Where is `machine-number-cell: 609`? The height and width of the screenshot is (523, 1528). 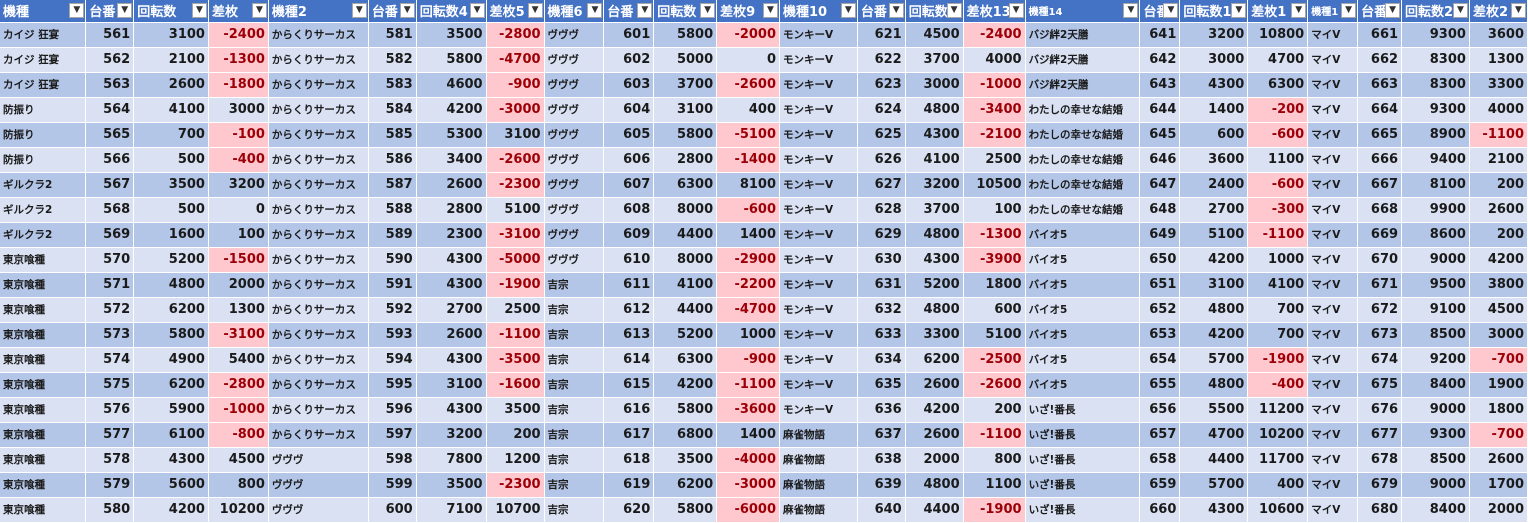 machine-number-cell: 609 is located at coordinates (629, 235).